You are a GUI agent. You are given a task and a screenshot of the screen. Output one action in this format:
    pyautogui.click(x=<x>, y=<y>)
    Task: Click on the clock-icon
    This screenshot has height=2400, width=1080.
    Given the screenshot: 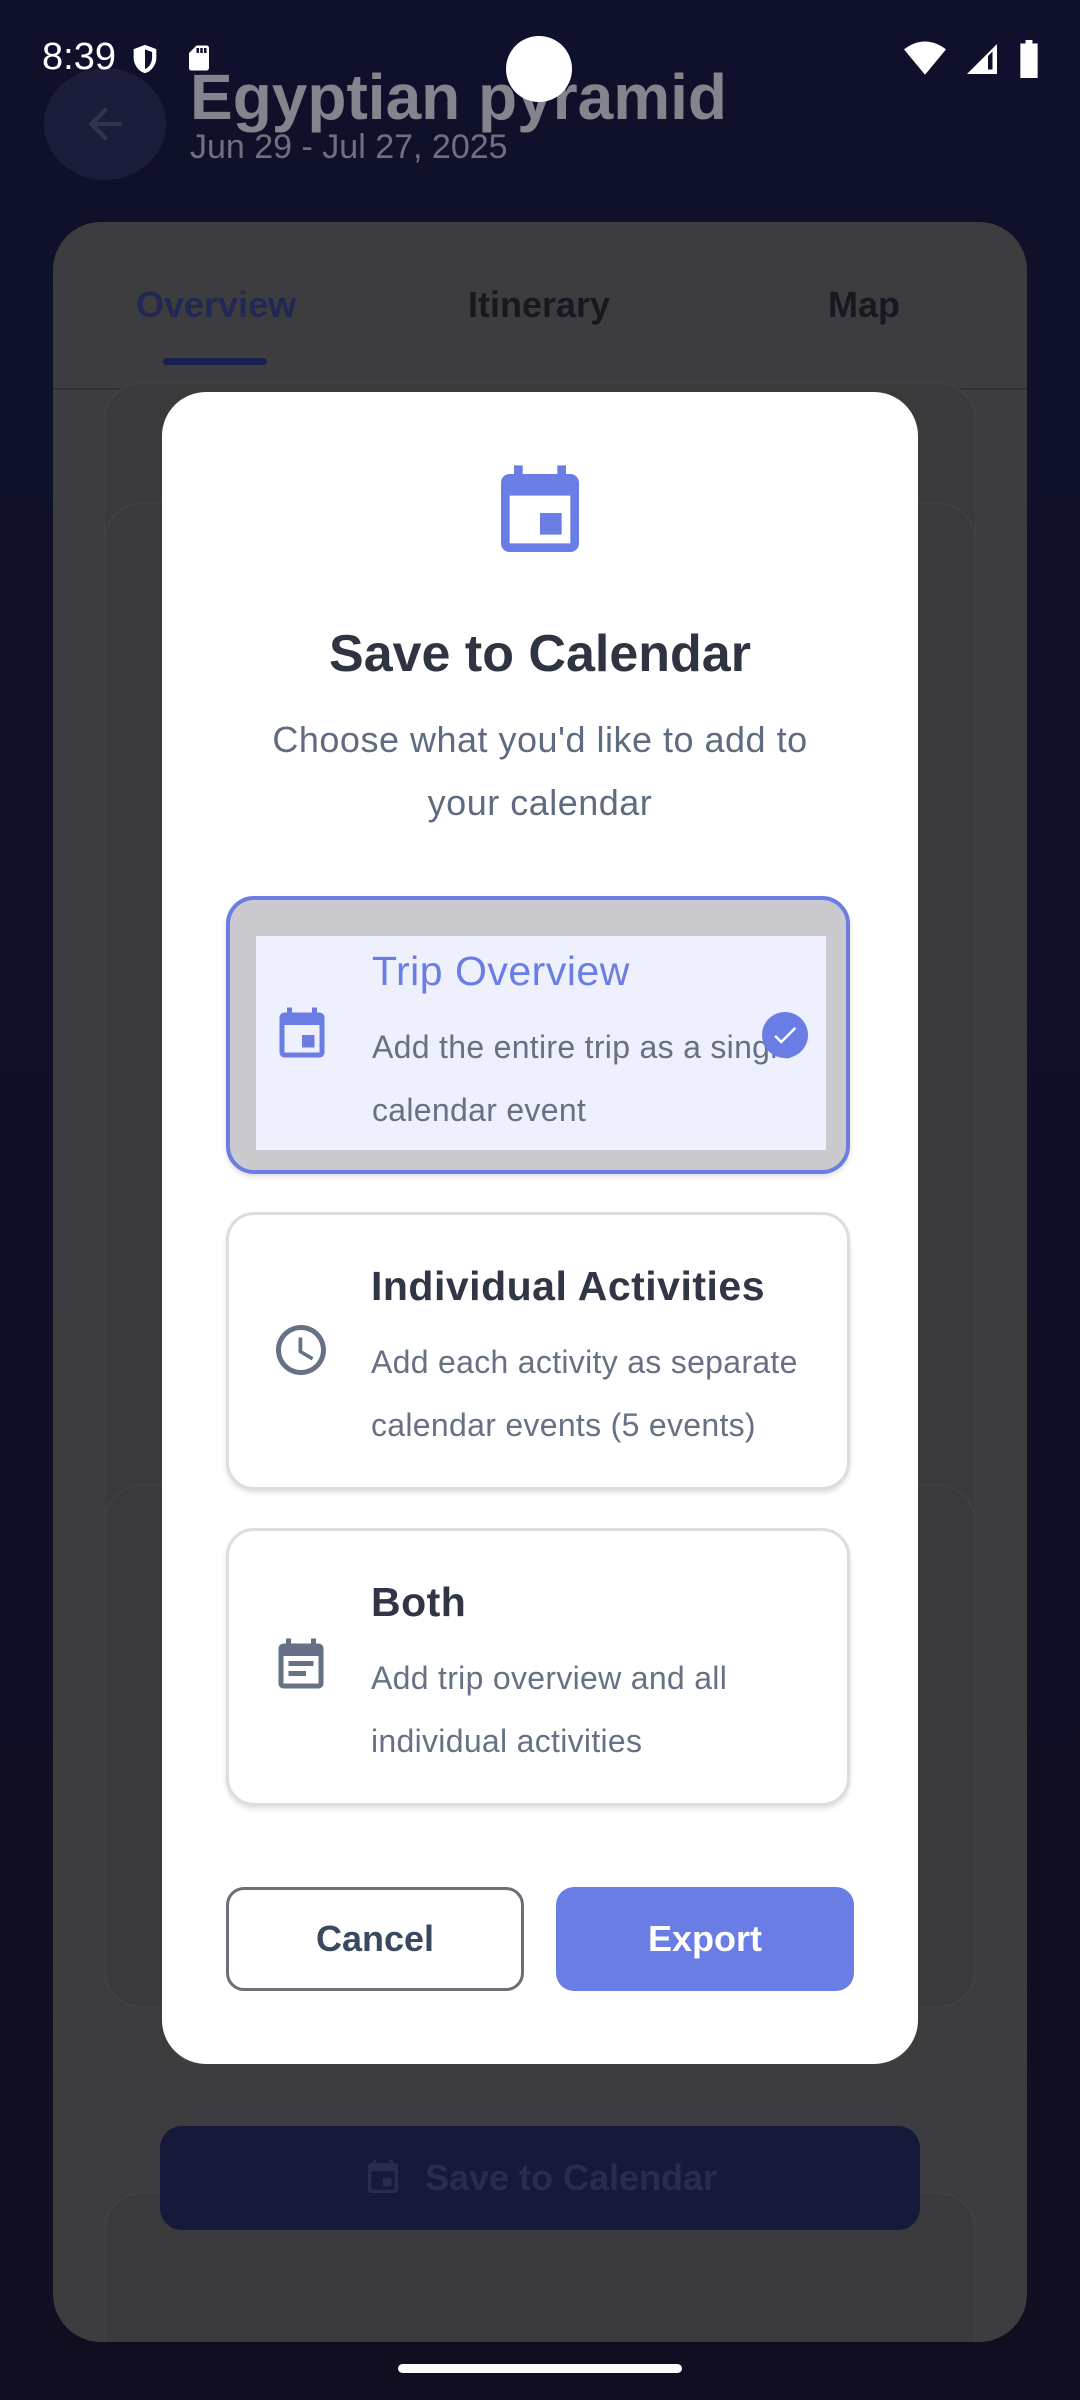 What is the action you would take?
    pyautogui.click(x=301, y=1350)
    